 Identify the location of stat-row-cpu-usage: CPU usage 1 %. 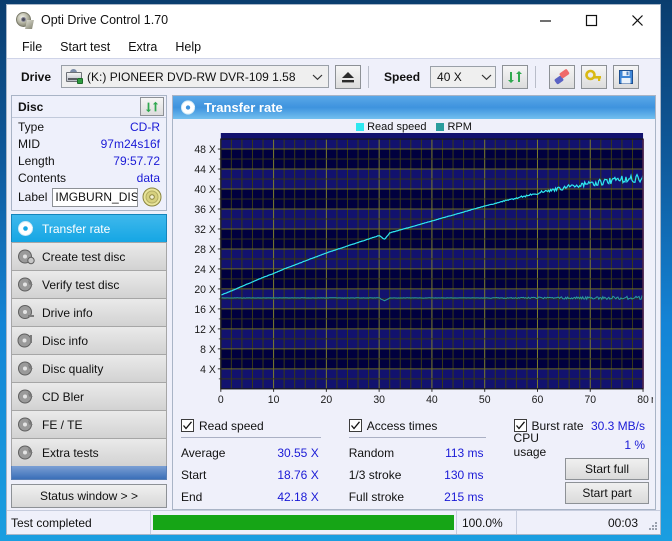
(581, 445).